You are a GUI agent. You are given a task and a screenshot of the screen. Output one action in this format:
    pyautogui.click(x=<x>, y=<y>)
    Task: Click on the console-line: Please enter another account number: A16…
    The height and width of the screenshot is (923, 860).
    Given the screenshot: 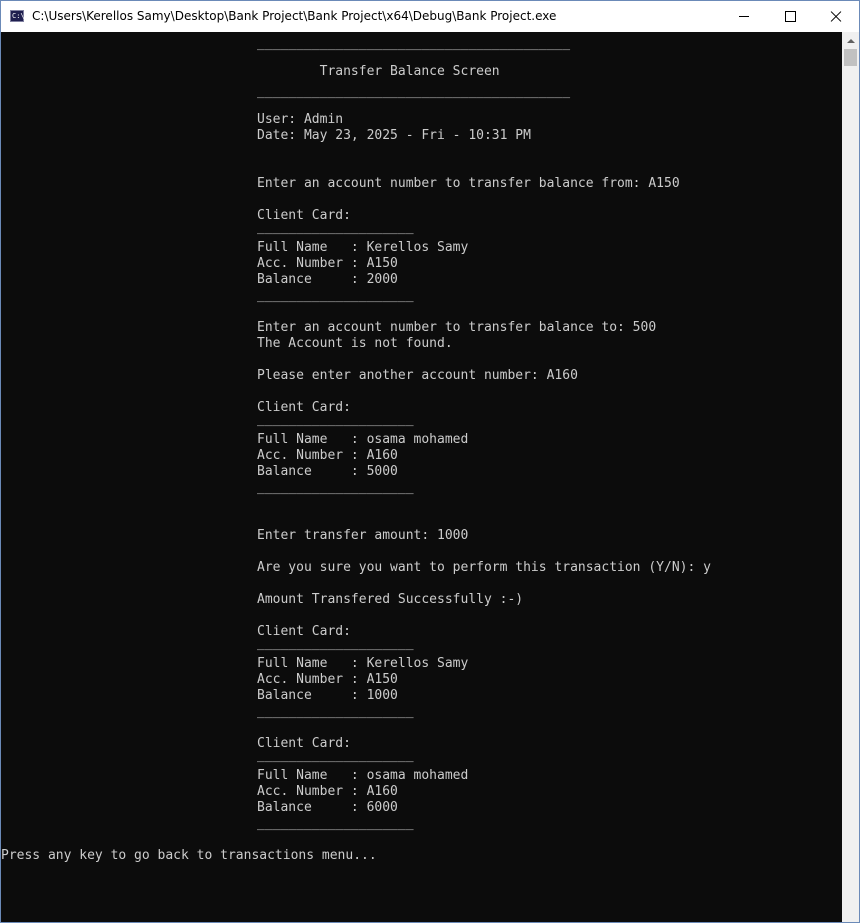 What is the action you would take?
    pyautogui.click(x=417, y=375)
    